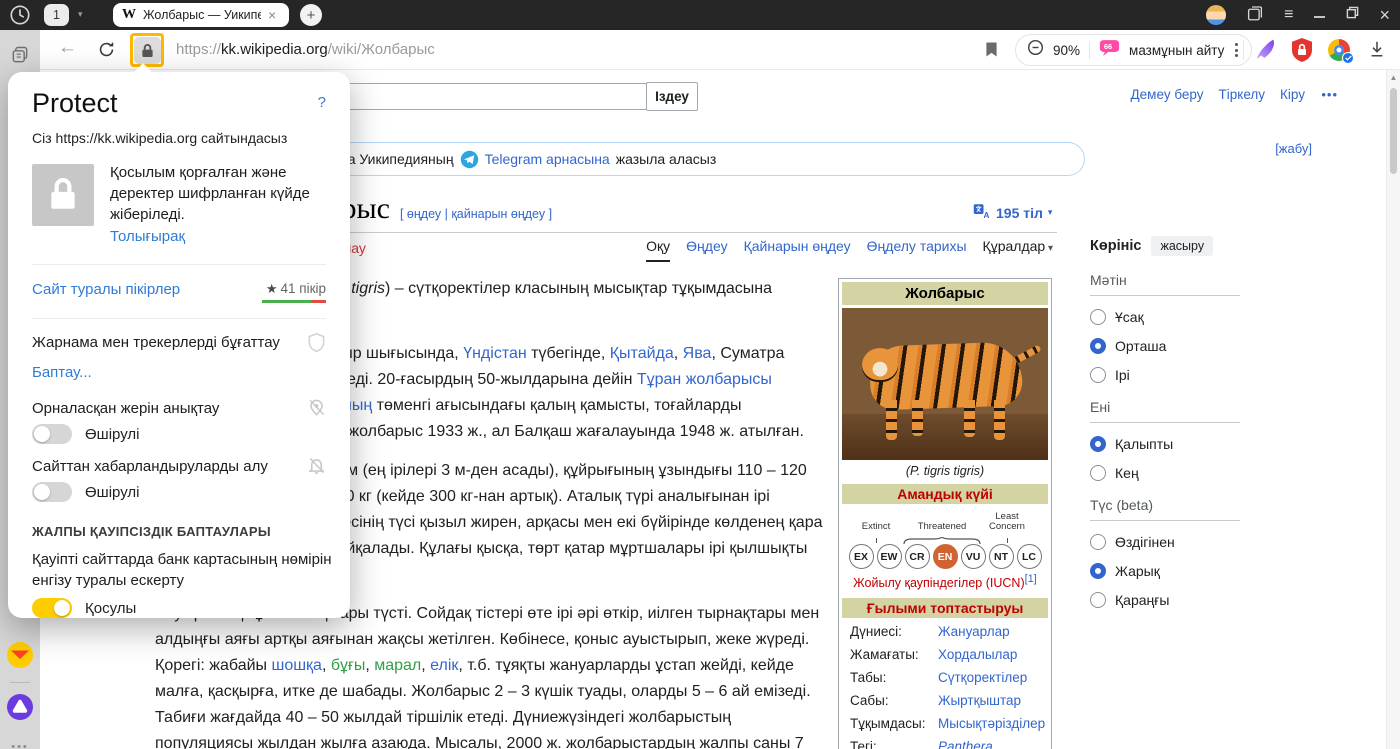 The image size is (1400, 749). What do you see at coordinates (797, 249) in the screenshot?
I see `view-tab: Қайнарын өңдеу` at bounding box center [797, 249].